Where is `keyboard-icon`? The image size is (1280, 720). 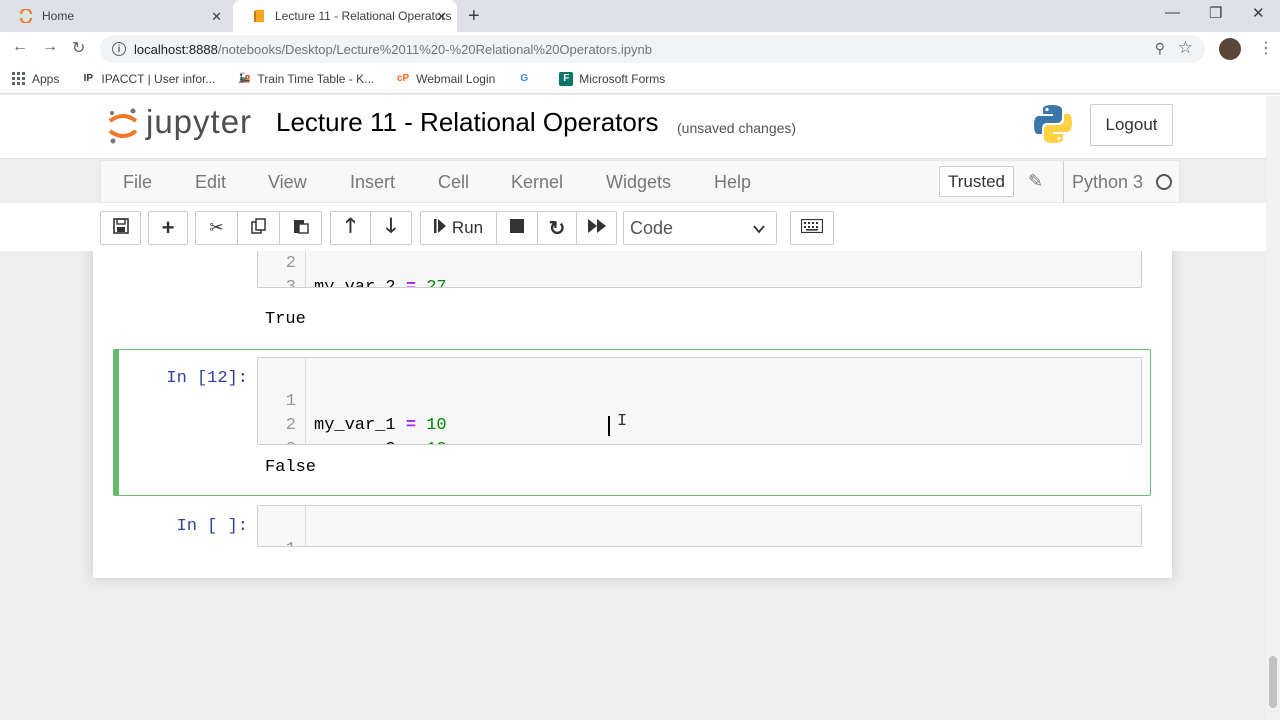
keyboard-icon is located at coordinates (812, 228).